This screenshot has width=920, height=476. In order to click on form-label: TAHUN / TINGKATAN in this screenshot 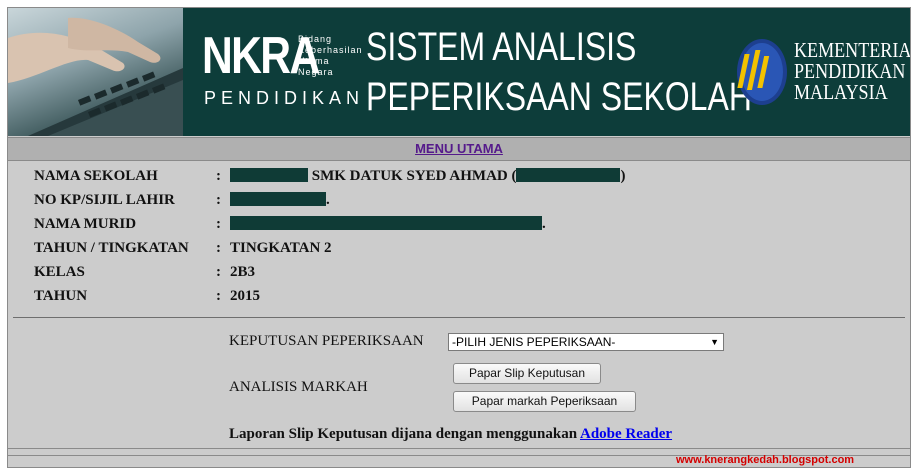, I will do `click(111, 248)`.